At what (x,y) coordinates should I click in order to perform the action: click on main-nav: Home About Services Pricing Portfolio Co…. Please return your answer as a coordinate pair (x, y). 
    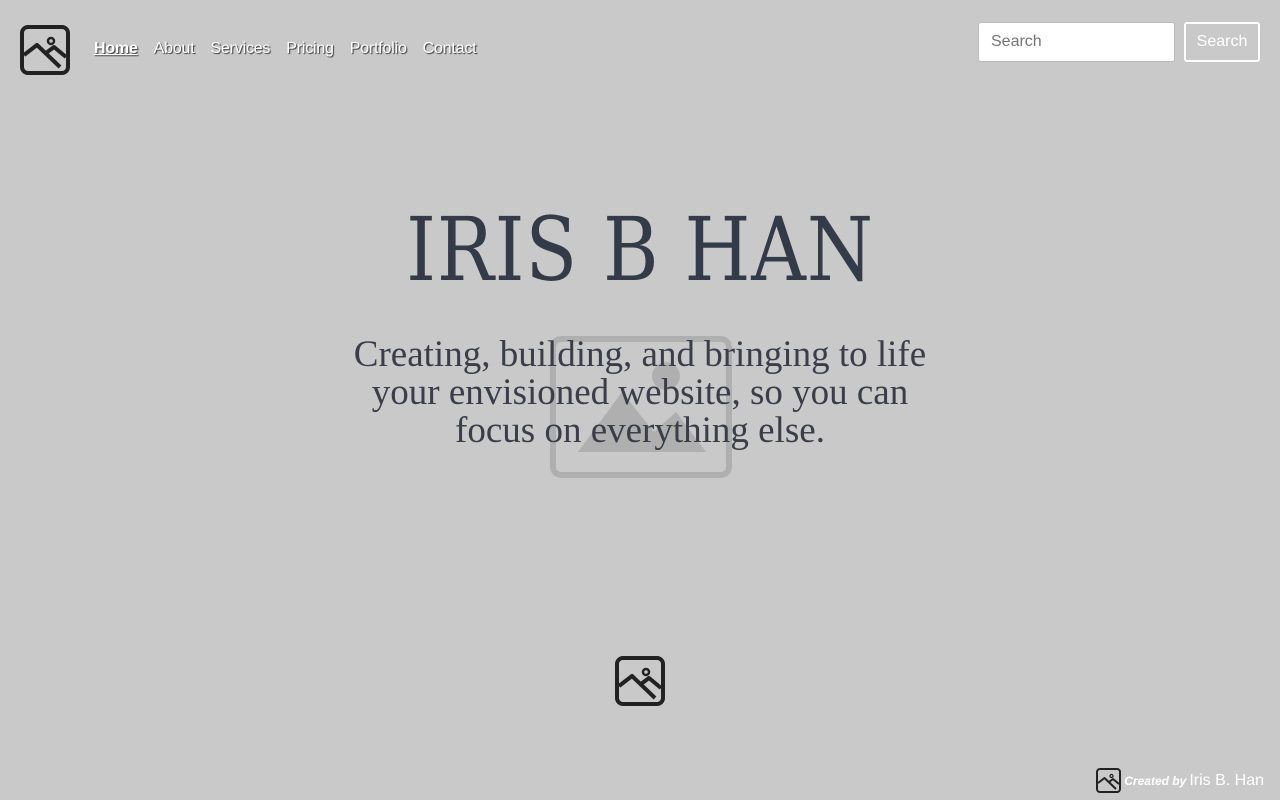
    Looking at the image, I should click on (285, 49).